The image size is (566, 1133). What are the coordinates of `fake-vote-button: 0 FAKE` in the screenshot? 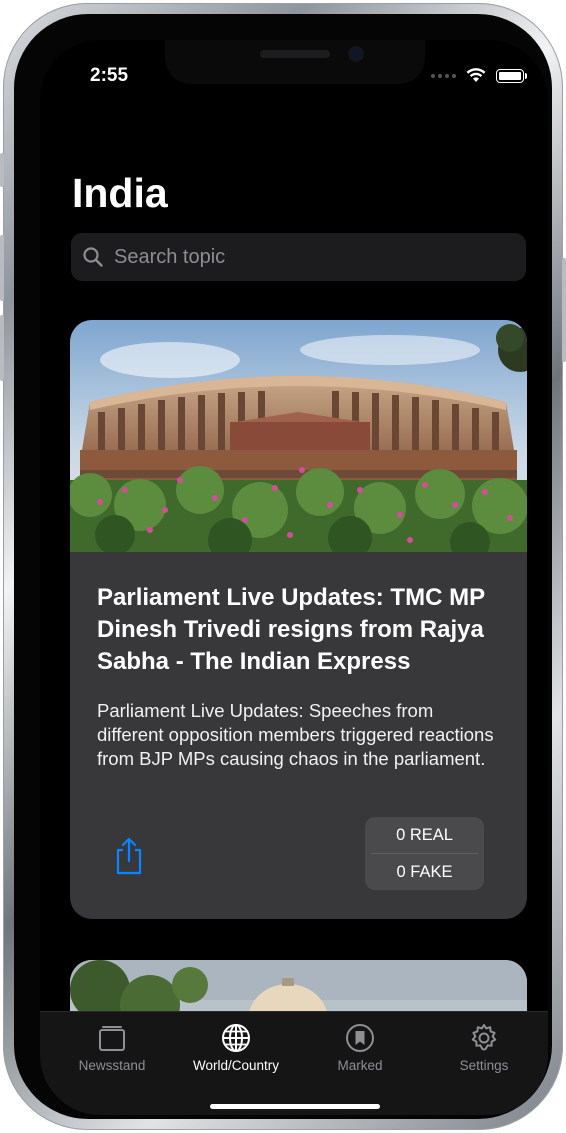 It's located at (424, 872).